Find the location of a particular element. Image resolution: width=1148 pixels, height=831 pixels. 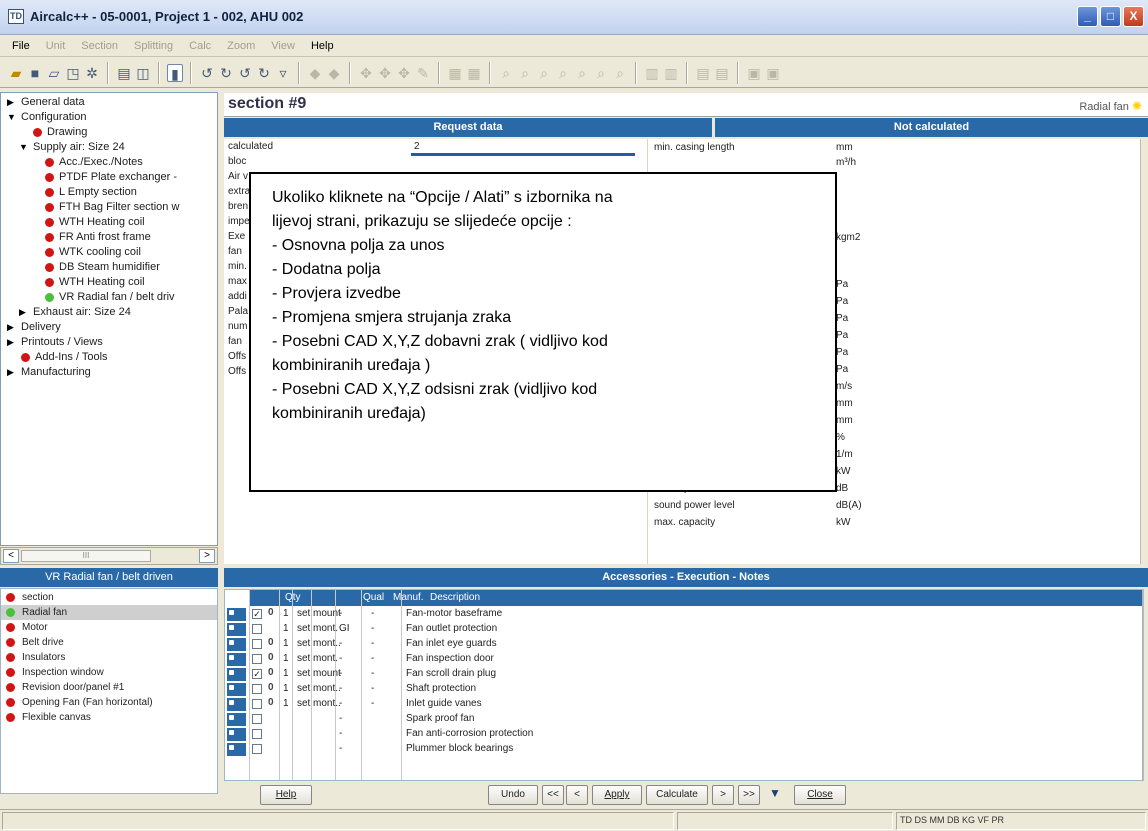

scroll-thumb: III is located at coordinates (86, 556).